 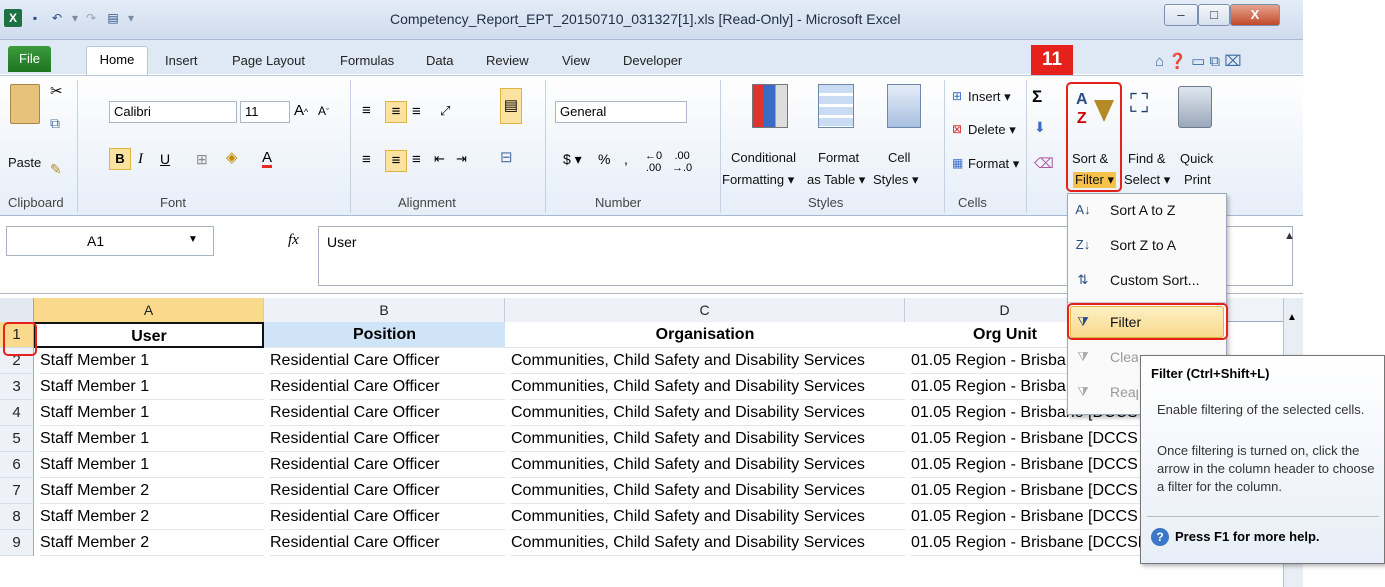 I want to click on qat-dropdown-icon: ▾, so click(x=131, y=18).